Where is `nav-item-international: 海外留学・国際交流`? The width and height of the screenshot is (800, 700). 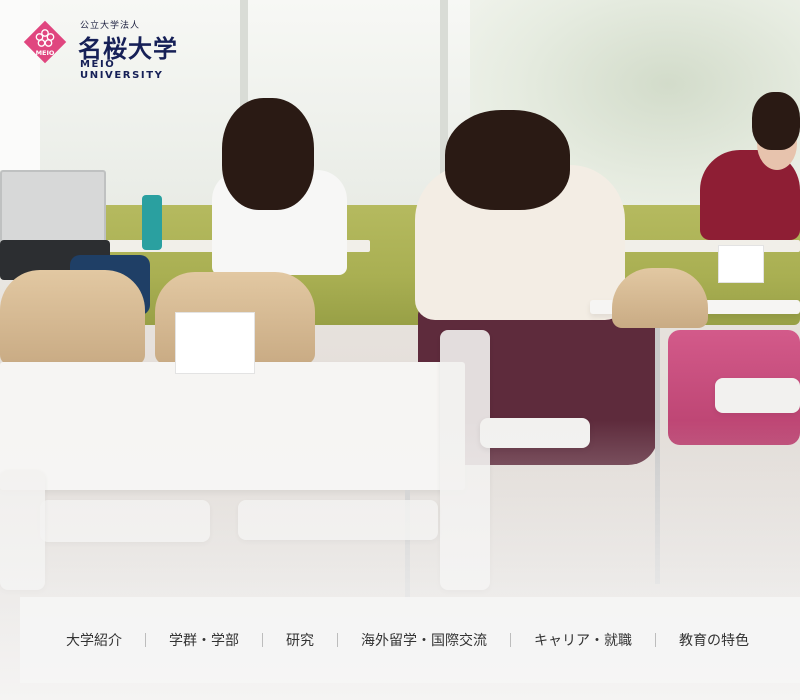 nav-item-international: 海外留学・国際交流 is located at coordinates (424, 640).